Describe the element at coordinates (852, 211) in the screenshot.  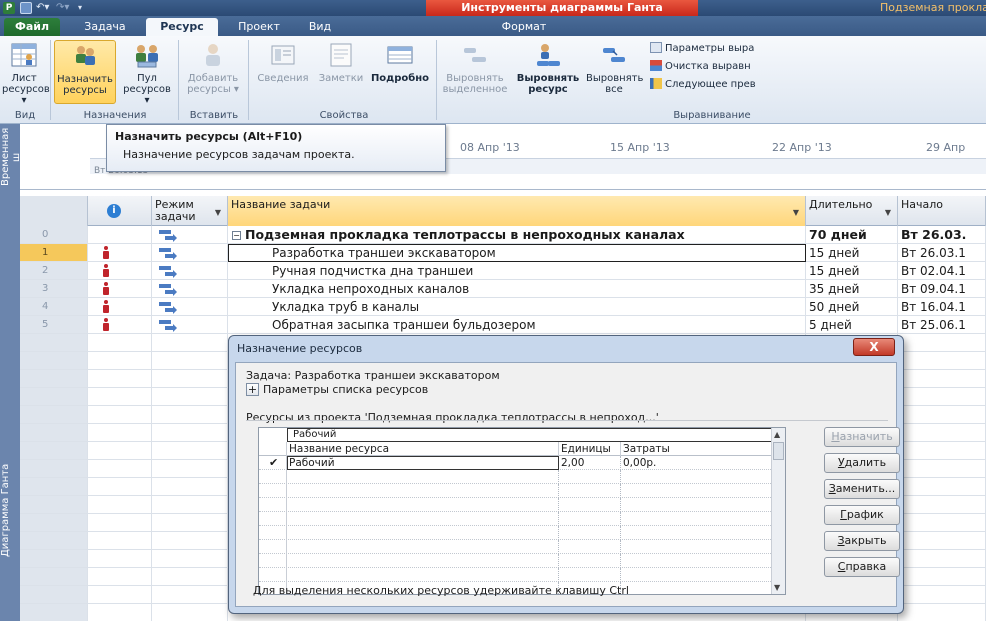
I see `header-duration: Длительно ▼` at that location.